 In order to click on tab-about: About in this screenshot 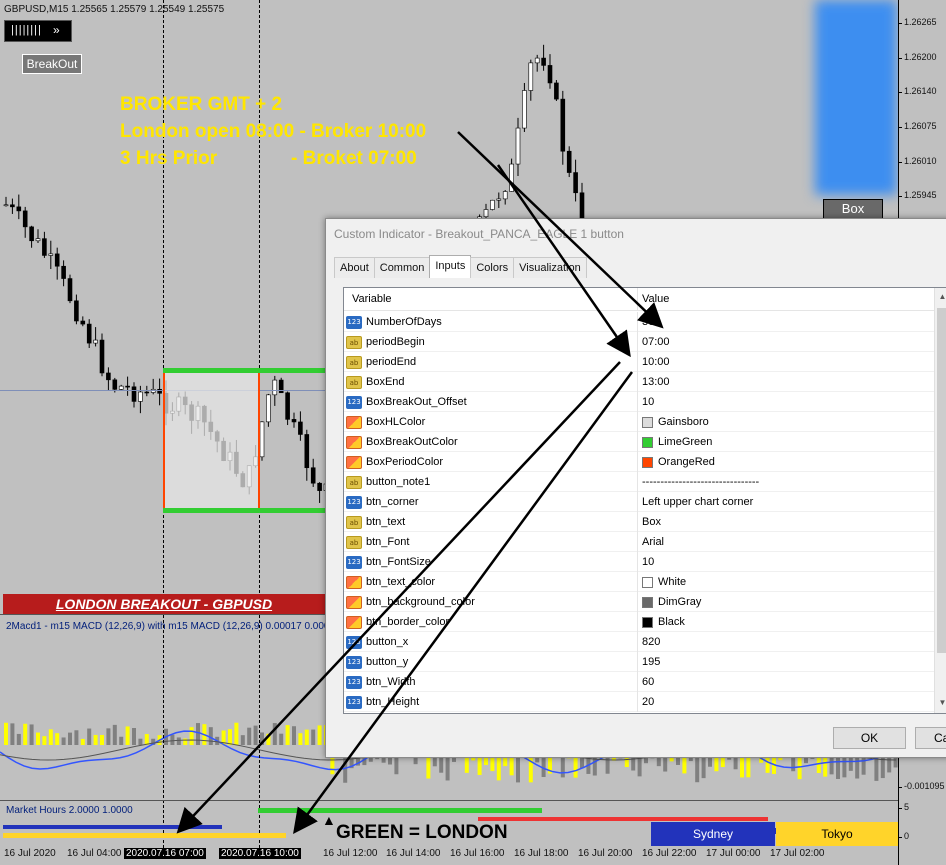, I will do `click(354, 267)`.